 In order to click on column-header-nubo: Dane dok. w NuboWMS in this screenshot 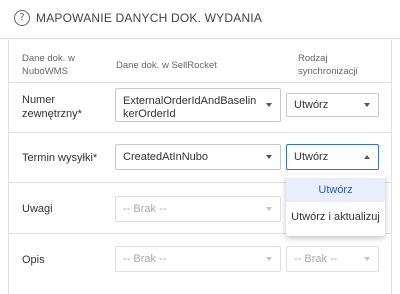, I will do `click(48, 65)`.